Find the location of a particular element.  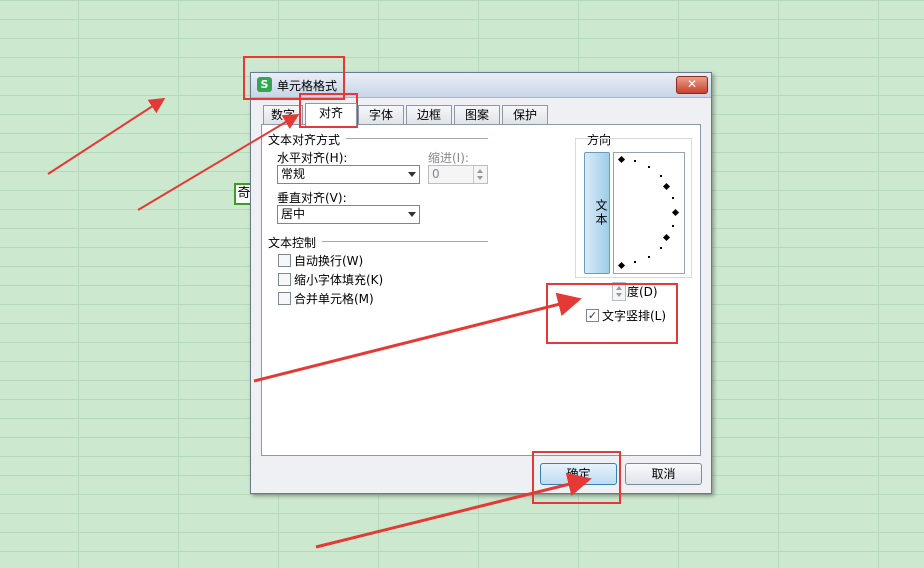

arrow-to-ok is located at coordinates (453, 510).